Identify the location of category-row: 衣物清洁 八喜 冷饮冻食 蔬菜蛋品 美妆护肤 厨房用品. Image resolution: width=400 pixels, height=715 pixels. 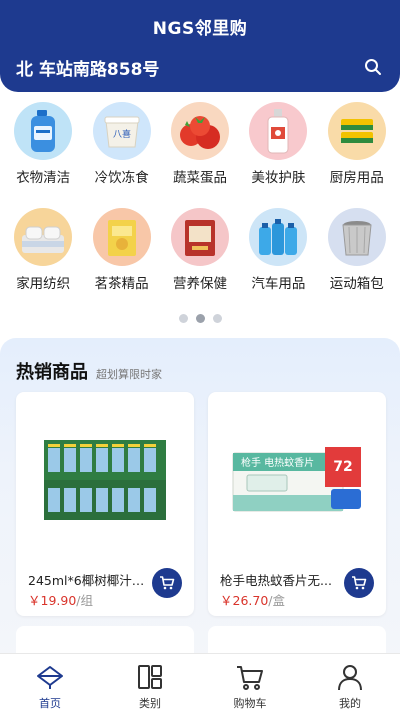
(200, 144).